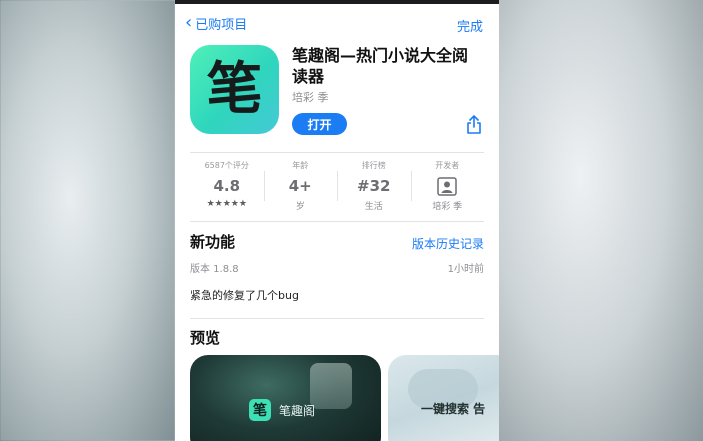 The height and width of the screenshot is (441, 703). What do you see at coordinates (465, 269) in the screenshot?
I see `update-time: 1小时前` at bounding box center [465, 269].